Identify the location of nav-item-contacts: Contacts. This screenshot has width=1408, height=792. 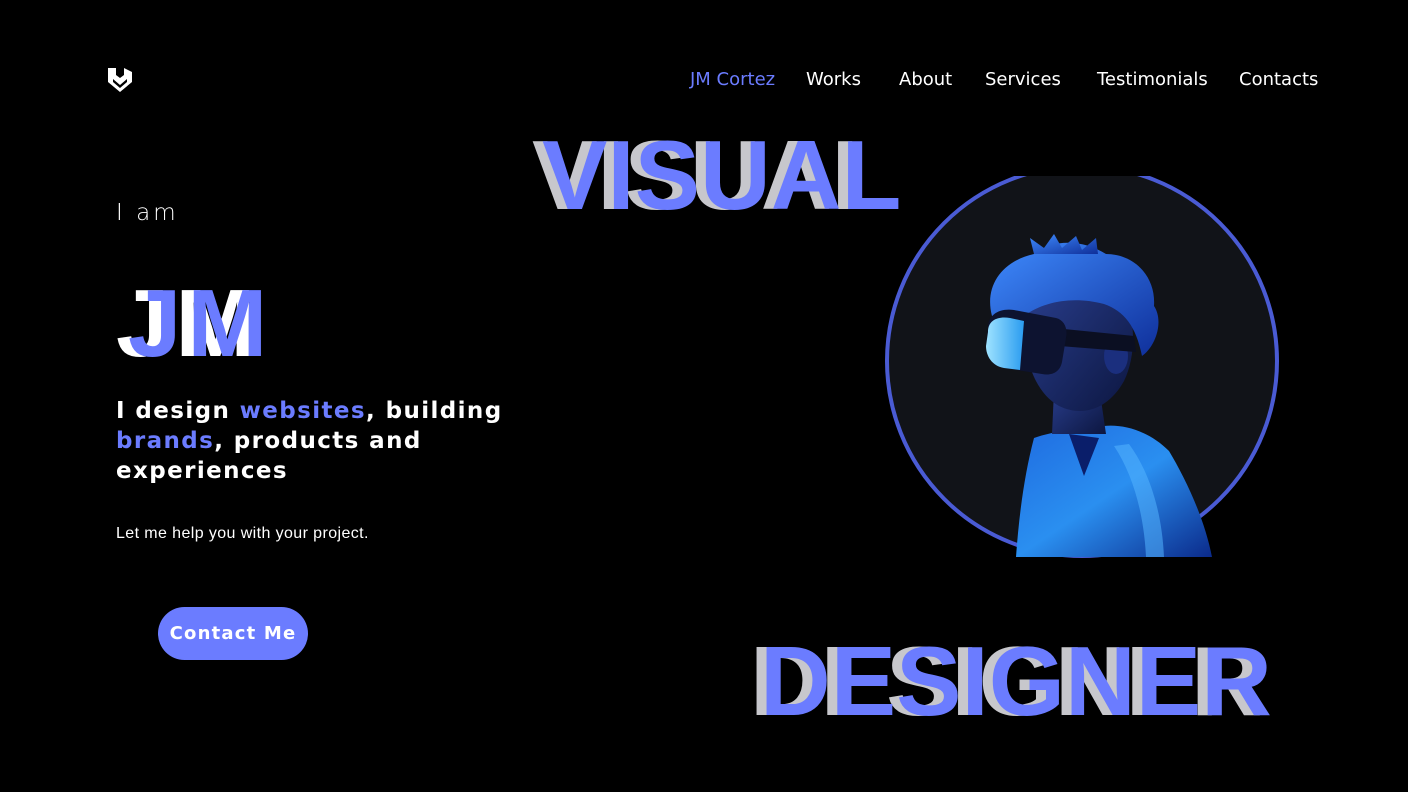
(1278, 80).